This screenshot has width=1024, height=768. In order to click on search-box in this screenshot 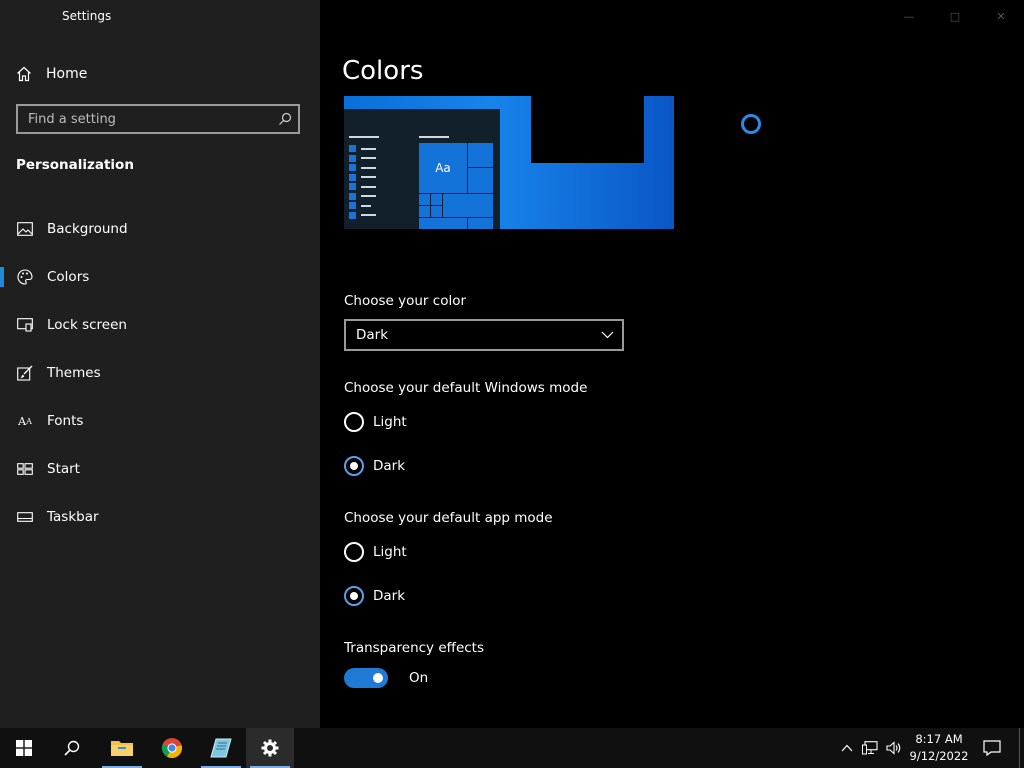, I will do `click(158, 119)`.